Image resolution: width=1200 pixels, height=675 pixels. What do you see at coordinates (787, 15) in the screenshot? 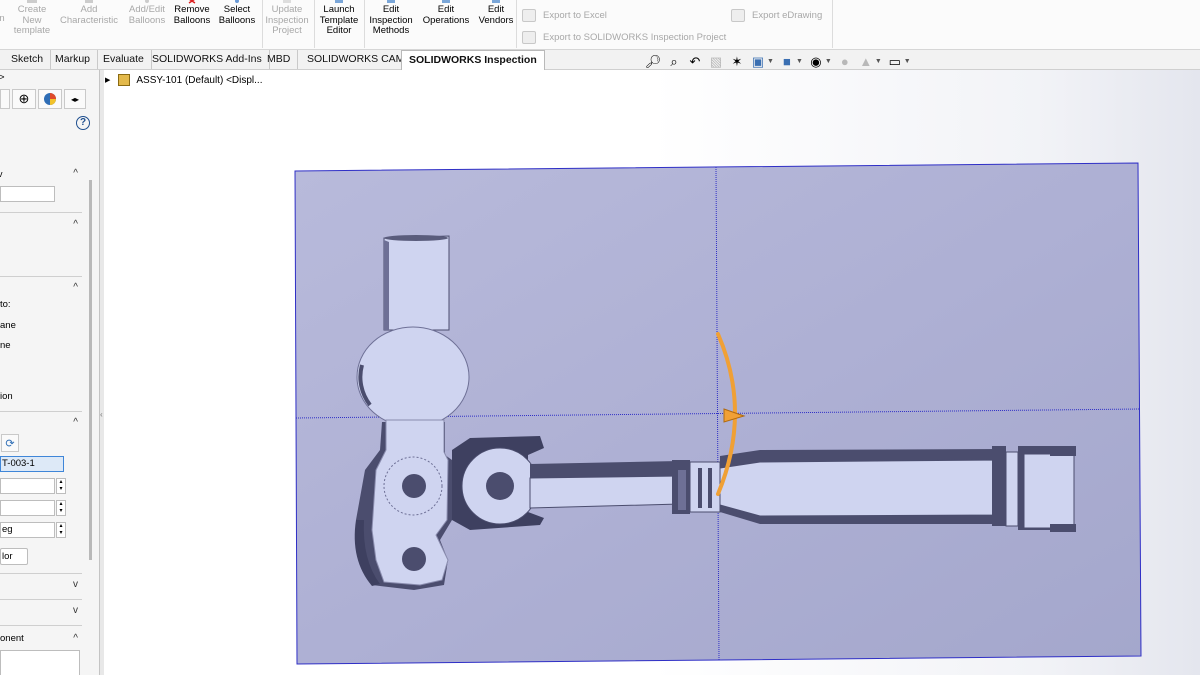
I see `export-edrawing-label: Export eDrawing` at bounding box center [787, 15].